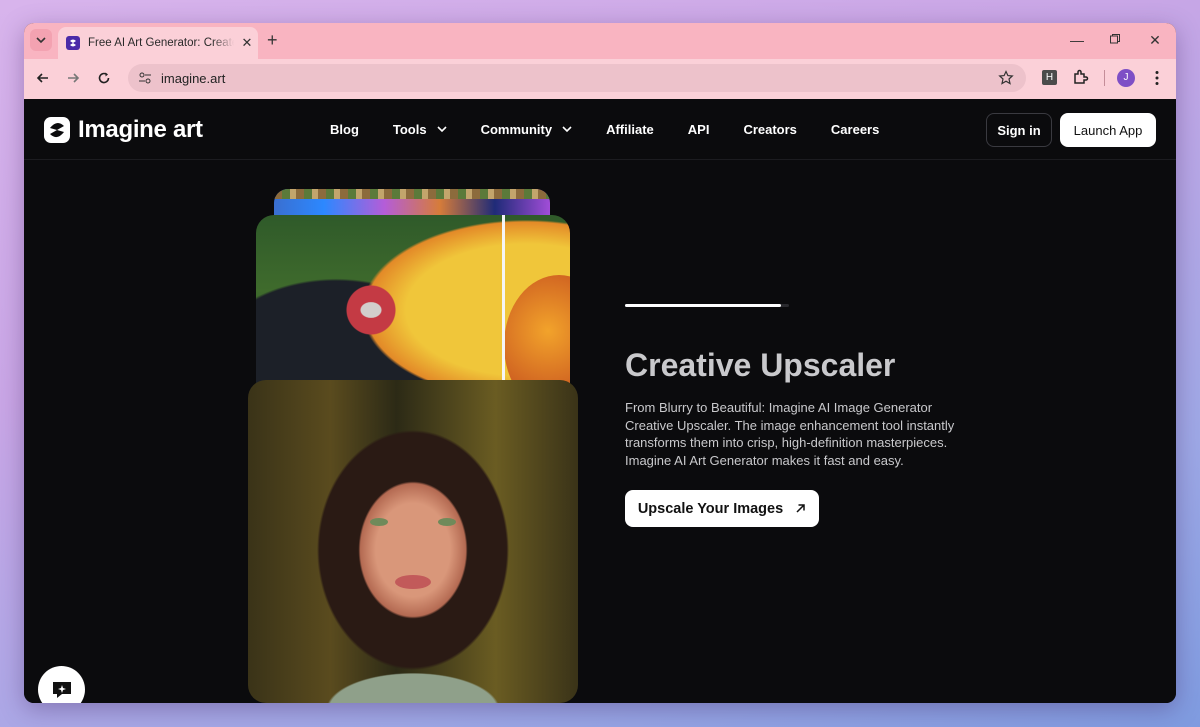 Image resolution: width=1200 pixels, height=727 pixels. I want to click on cta-label: Upscale Your Images, so click(710, 508).